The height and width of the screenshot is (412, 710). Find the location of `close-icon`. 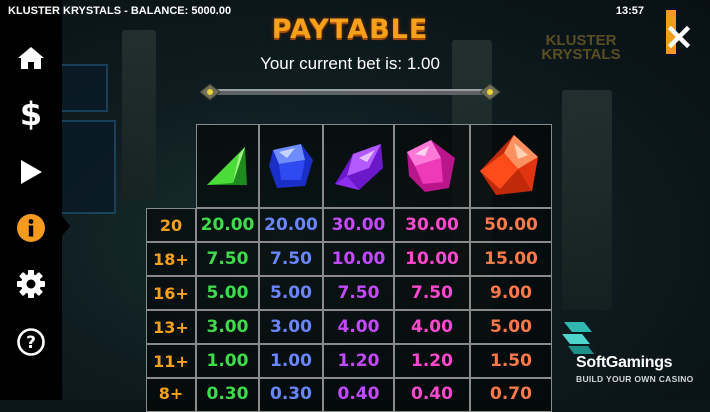

close-icon is located at coordinates (679, 37).